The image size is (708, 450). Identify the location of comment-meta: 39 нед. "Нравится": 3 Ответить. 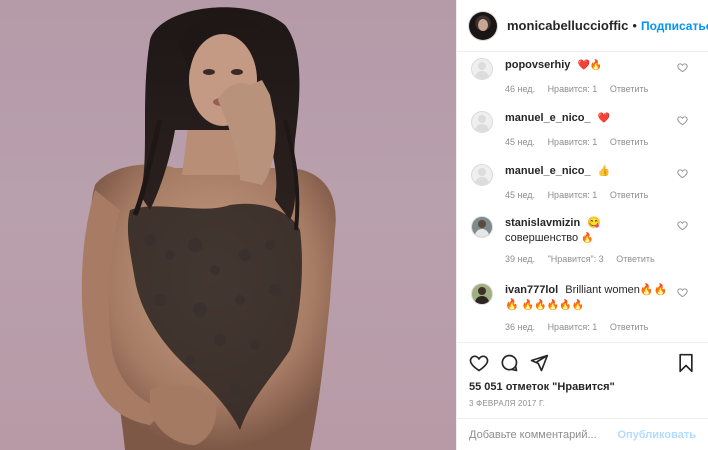
(585, 259).